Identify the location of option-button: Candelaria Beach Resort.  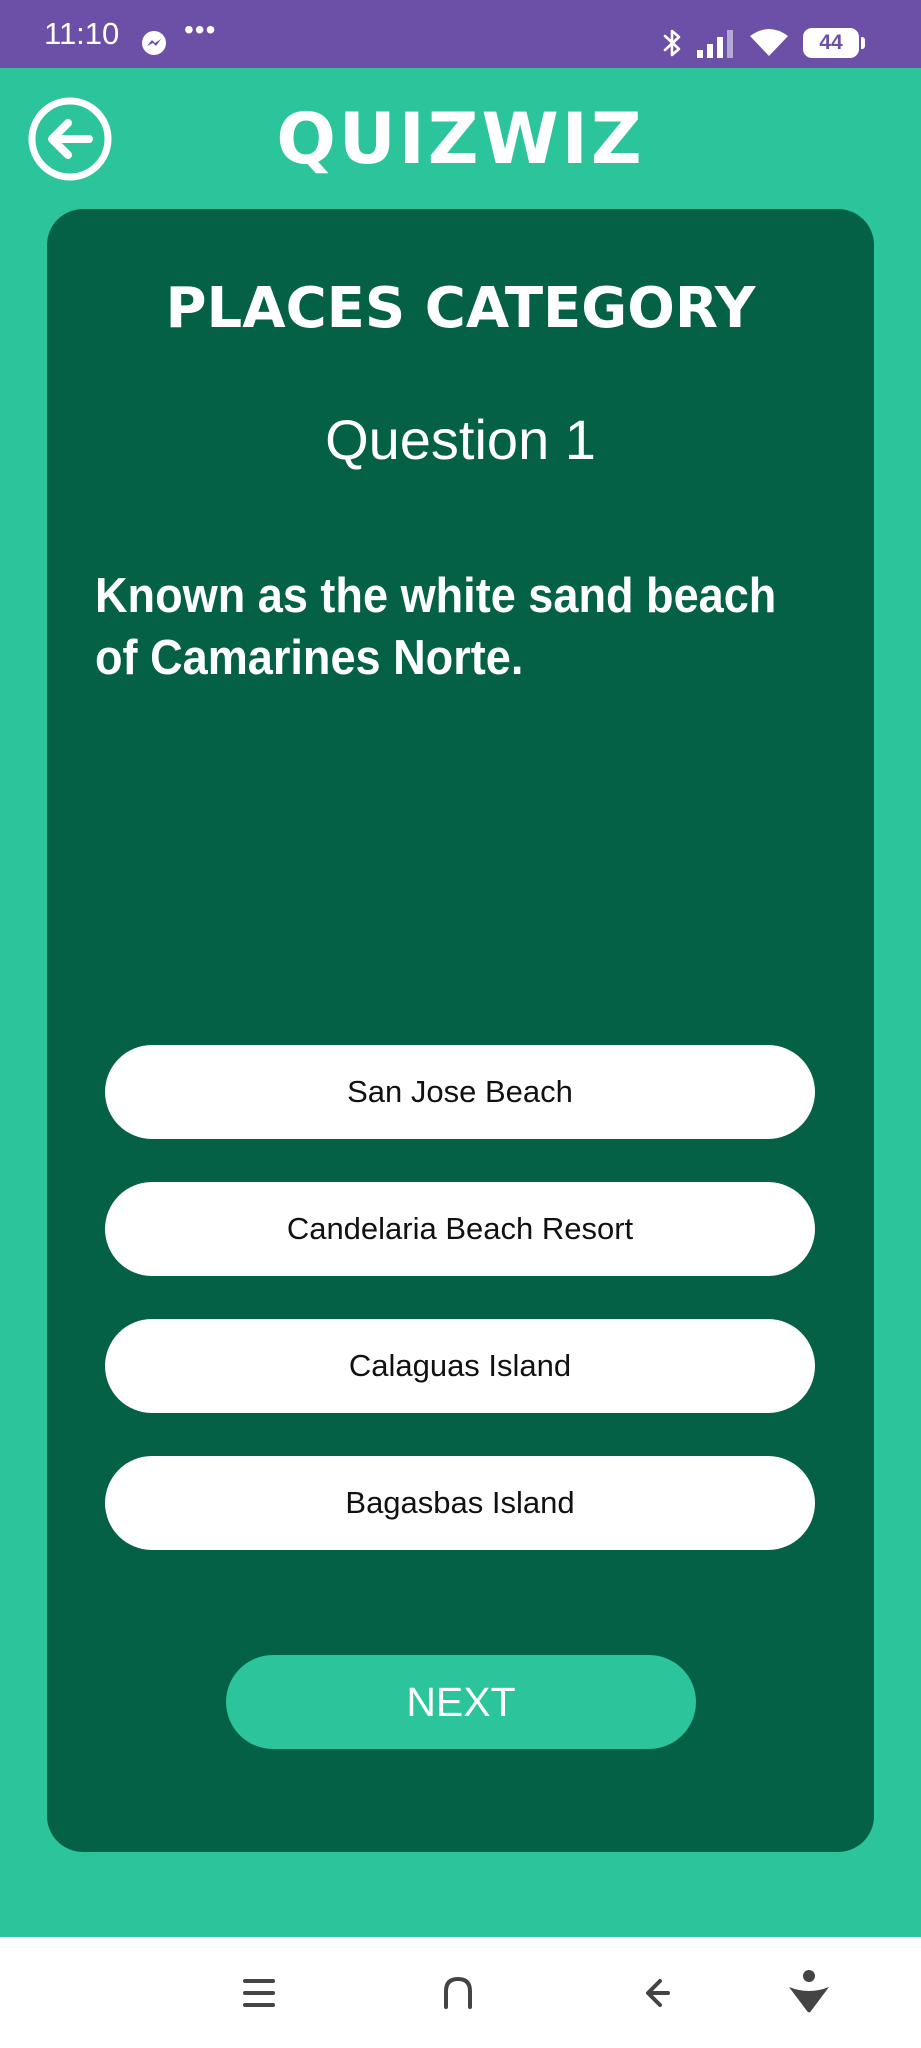
(460, 1229).